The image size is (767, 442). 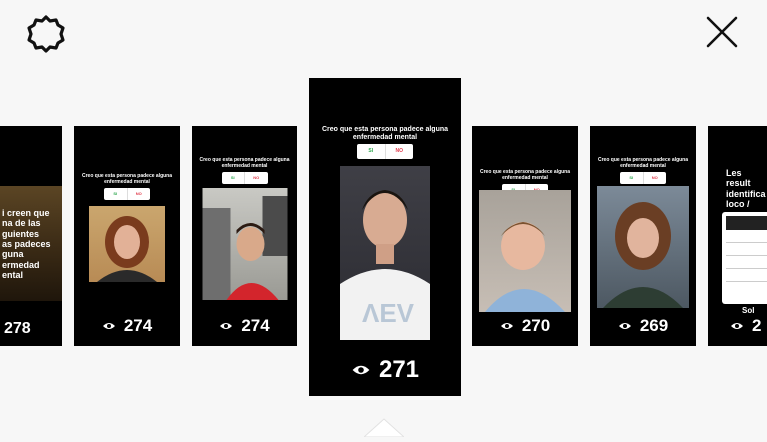 I want to click on view-count: 2, so click(x=737, y=326).